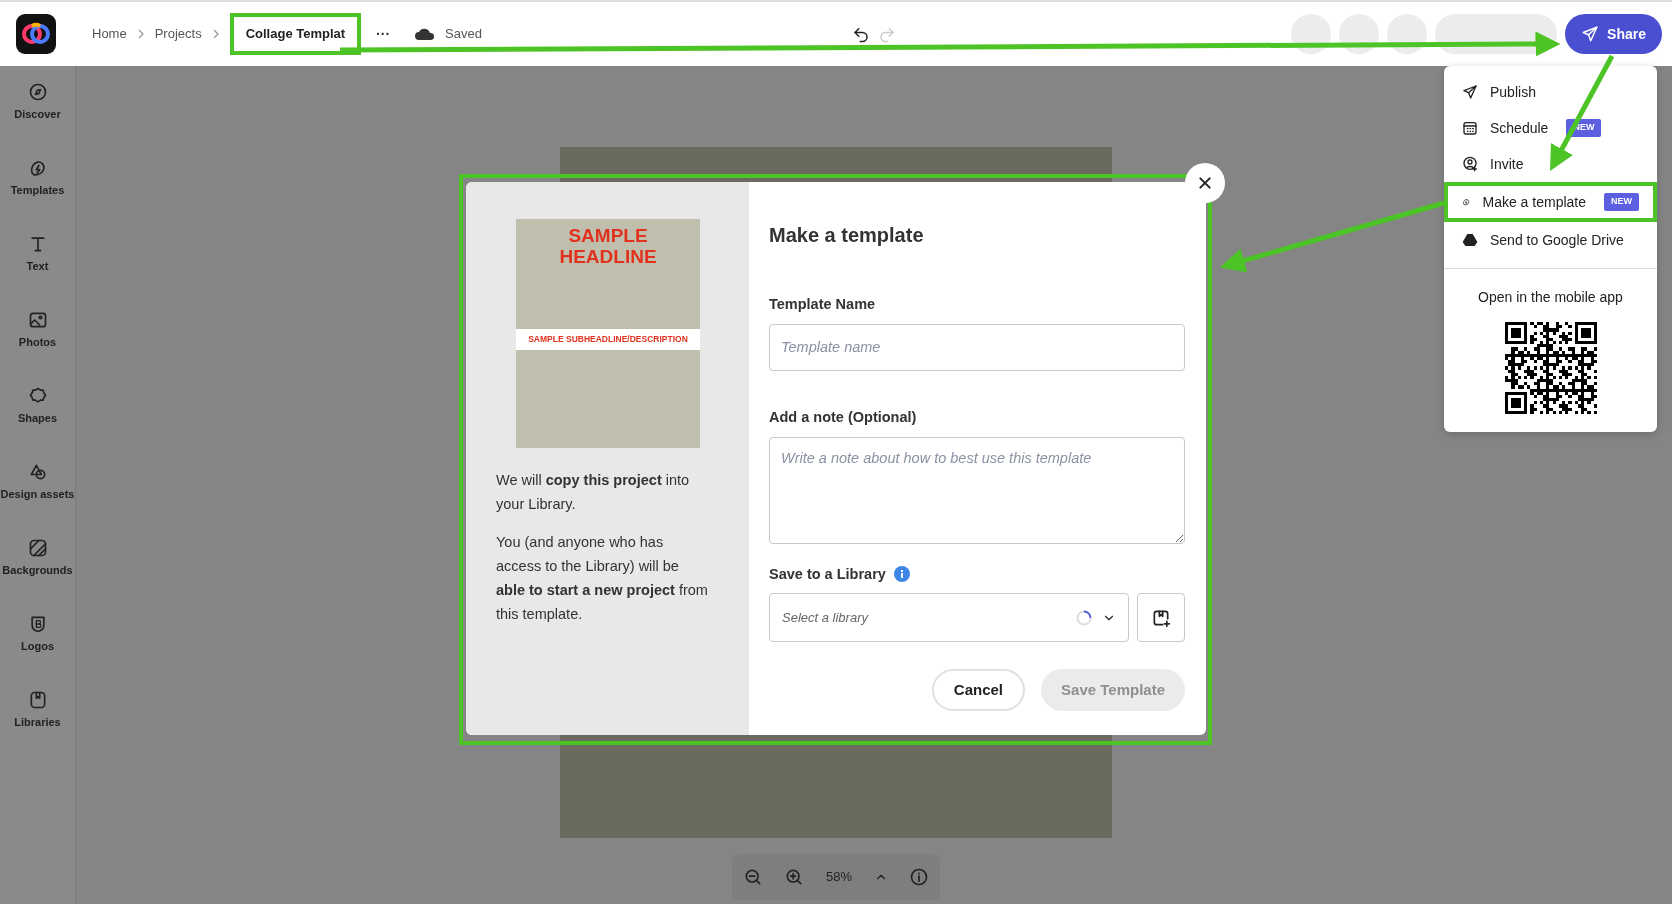 The height and width of the screenshot is (904, 1672). Describe the element at coordinates (37, 396) in the screenshot. I see `badge-shape-icon` at that location.